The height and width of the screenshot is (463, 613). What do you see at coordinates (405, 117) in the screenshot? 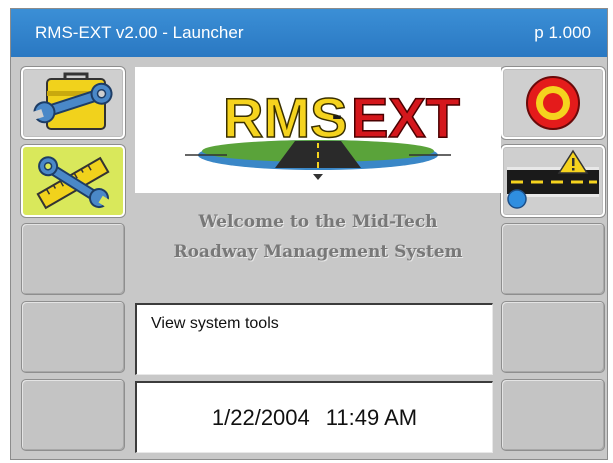
I see `logo-text-ext: EXT` at bounding box center [405, 117].